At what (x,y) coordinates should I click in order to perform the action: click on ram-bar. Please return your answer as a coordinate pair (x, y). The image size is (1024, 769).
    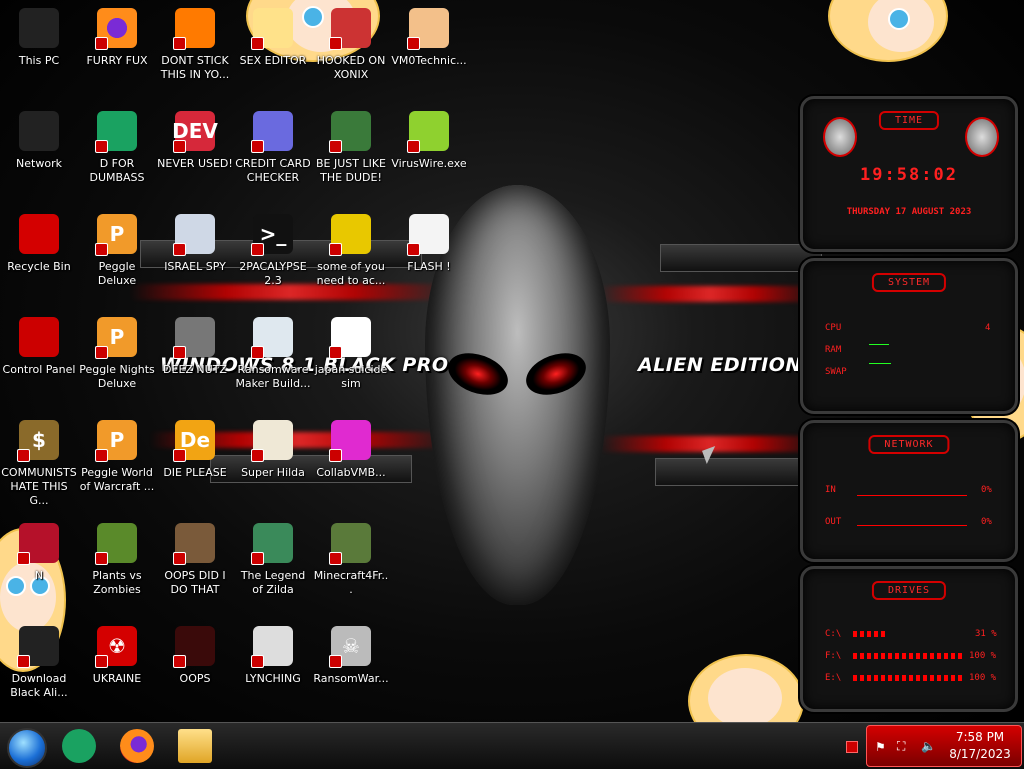
    Looking at the image, I should click on (879, 344).